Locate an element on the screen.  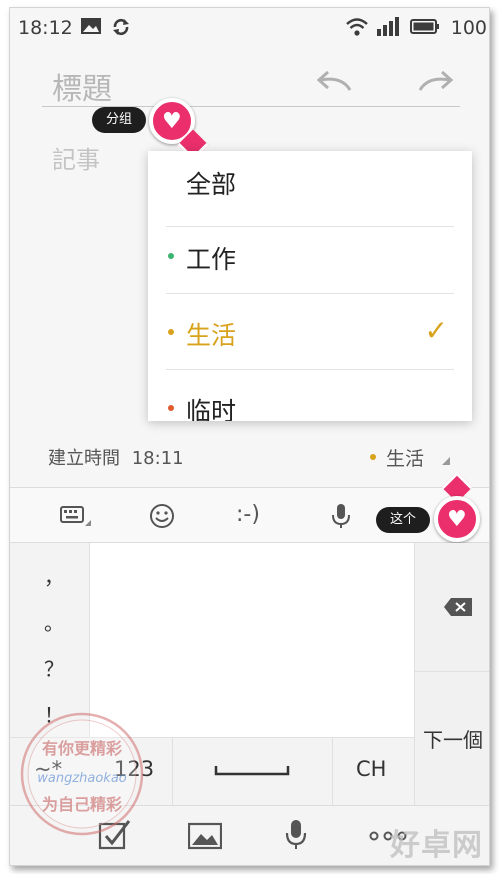
option-label: 临时 is located at coordinates (211, 409).